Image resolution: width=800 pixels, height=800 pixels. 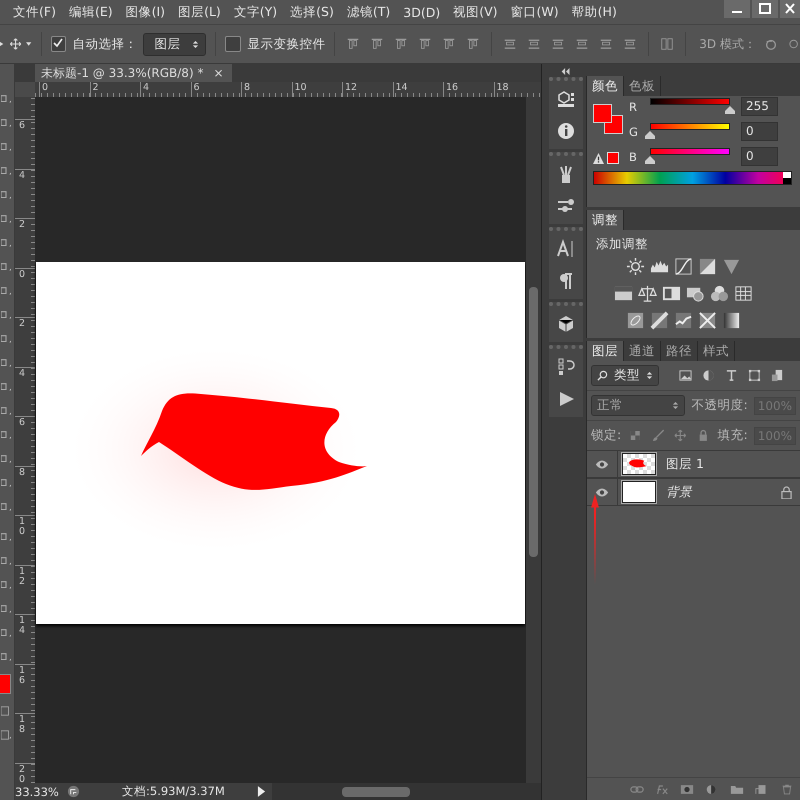 I want to click on ruler-label: 4, so click(x=22, y=175).